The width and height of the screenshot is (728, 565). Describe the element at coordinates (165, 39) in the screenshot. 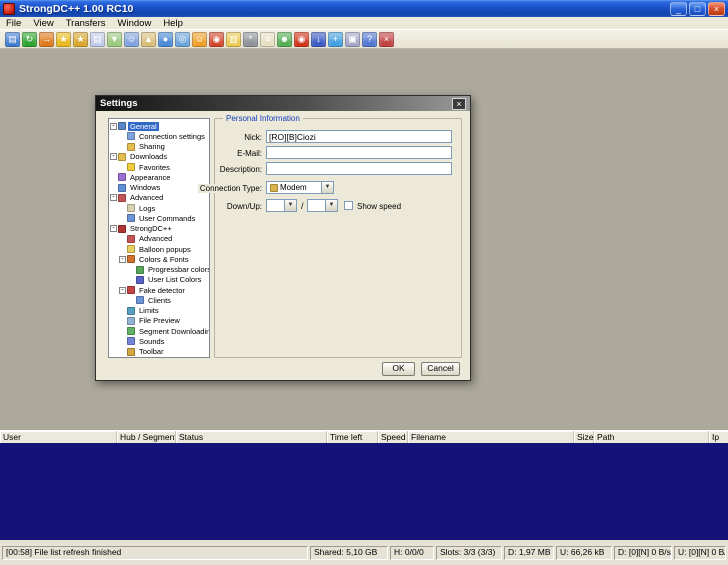

I see `search-icon: ●` at that location.